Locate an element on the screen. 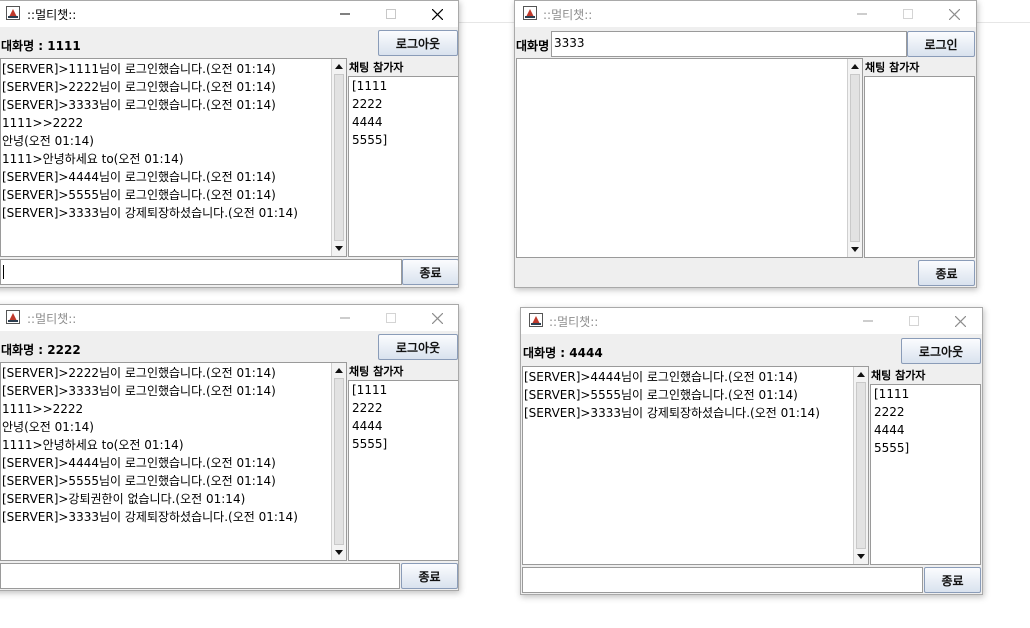 Image resolution: width=1030 pixels, height=628 pixels. chat-log is located at coordinates (689, 158).